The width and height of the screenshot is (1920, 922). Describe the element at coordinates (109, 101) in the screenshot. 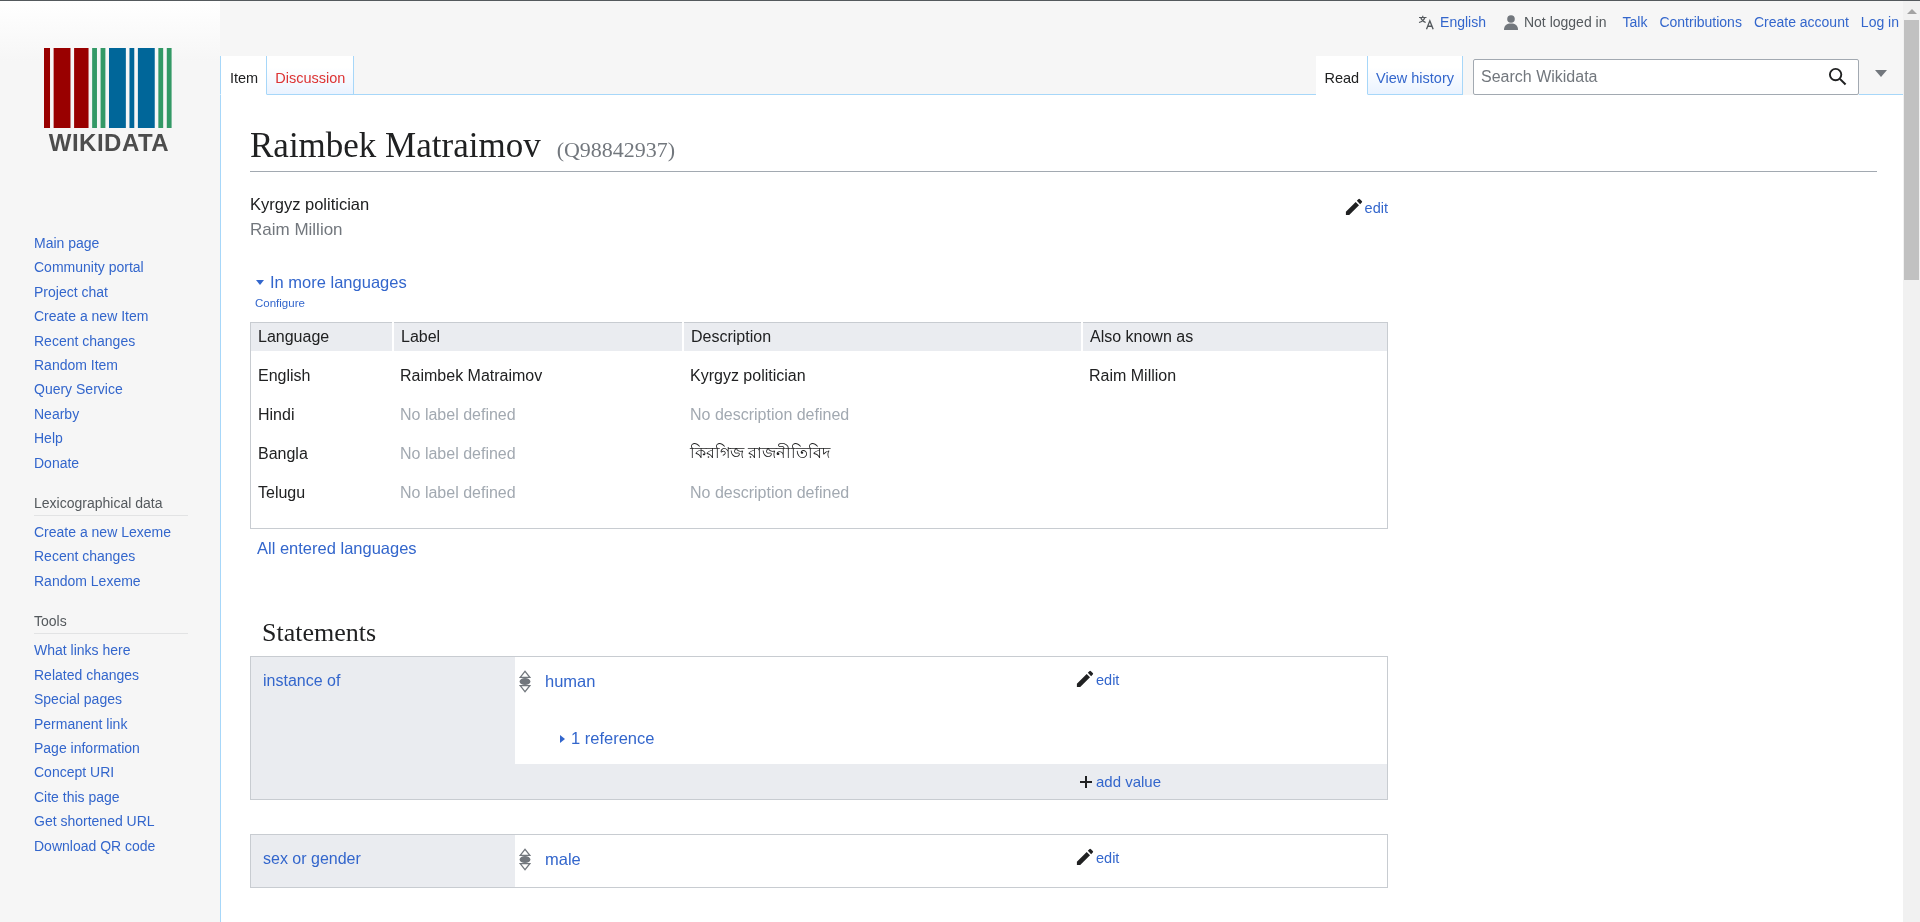

I see `wikidata-logo: WIKIDATA` at that location.